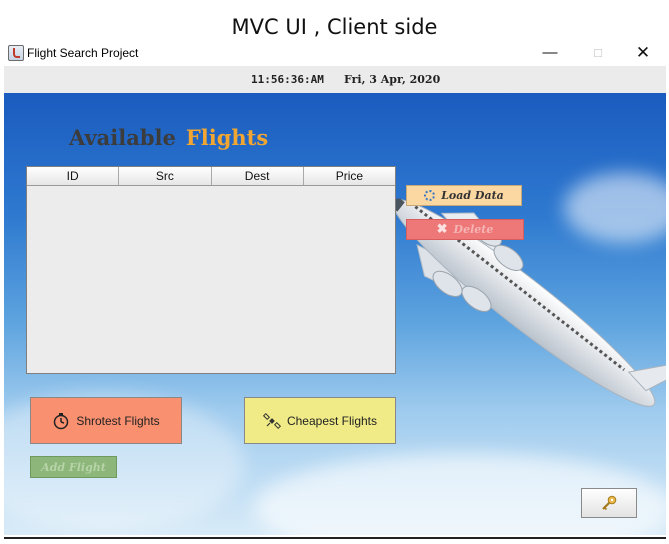 This screenshot has width=669, height=544. I want to click on close-icon: ✕, so click(643, 53).